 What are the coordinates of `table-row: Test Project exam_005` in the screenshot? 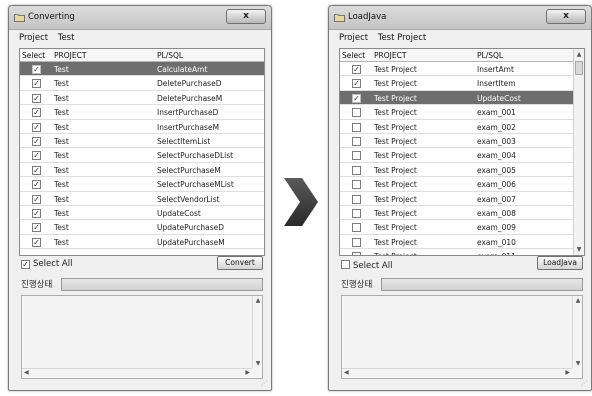 It's located at (462, 170).